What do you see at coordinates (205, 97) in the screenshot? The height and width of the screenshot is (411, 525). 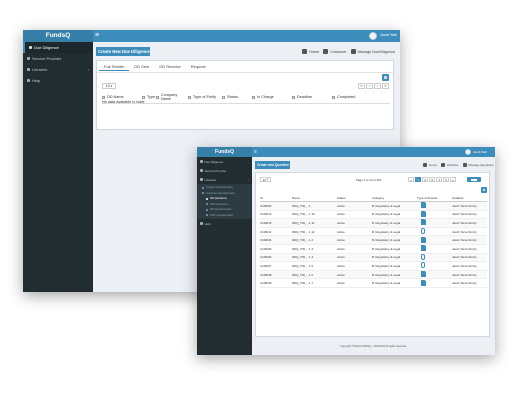 I see `column-header-type-of-entity: Type of Entity` at bounding box center [205, 97].